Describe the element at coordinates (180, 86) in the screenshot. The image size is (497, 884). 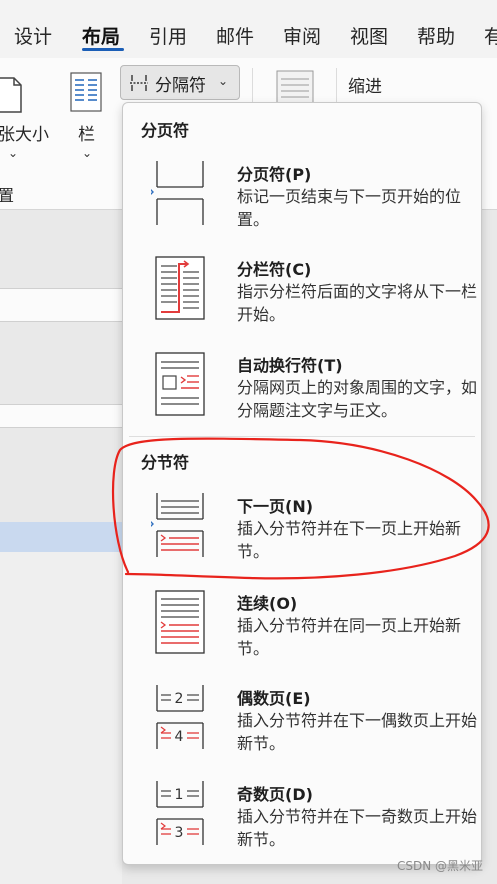
I see `breaks-button-label: 分隔符` at that location.